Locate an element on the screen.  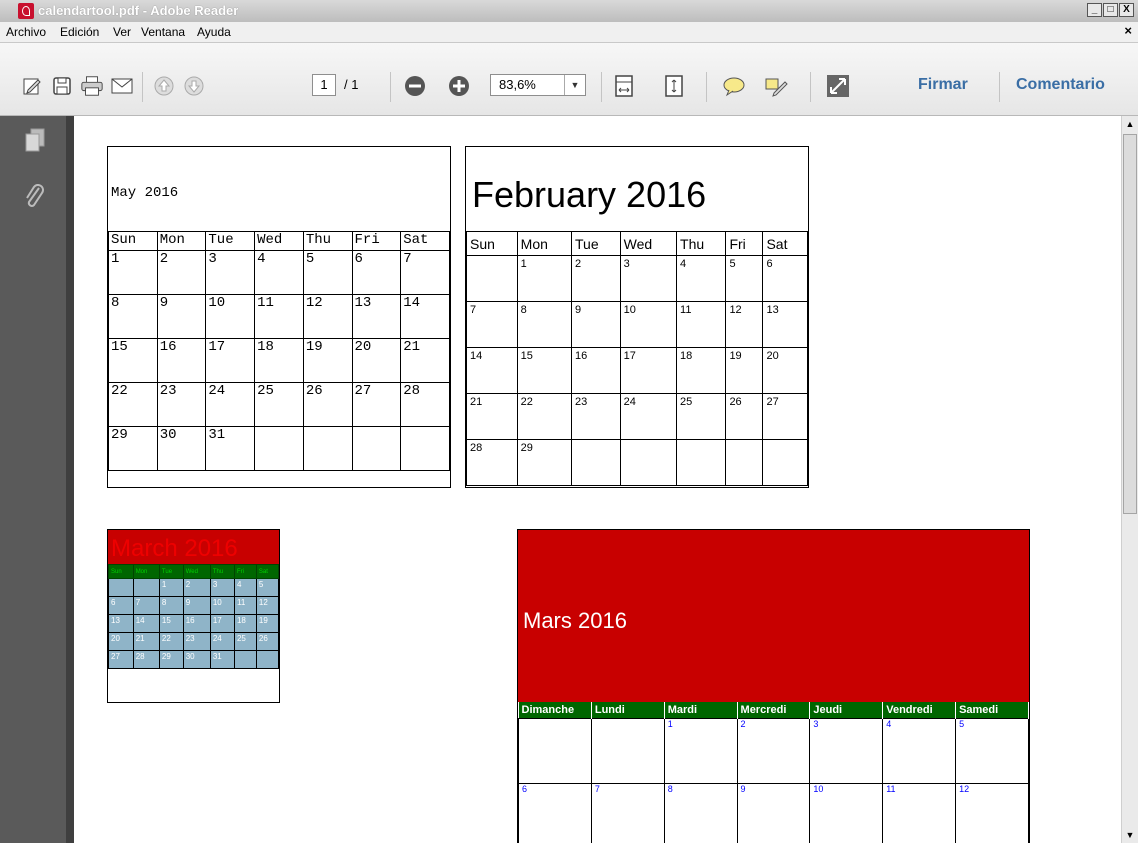
fit-width-icon is located at coordinates (624, 86).